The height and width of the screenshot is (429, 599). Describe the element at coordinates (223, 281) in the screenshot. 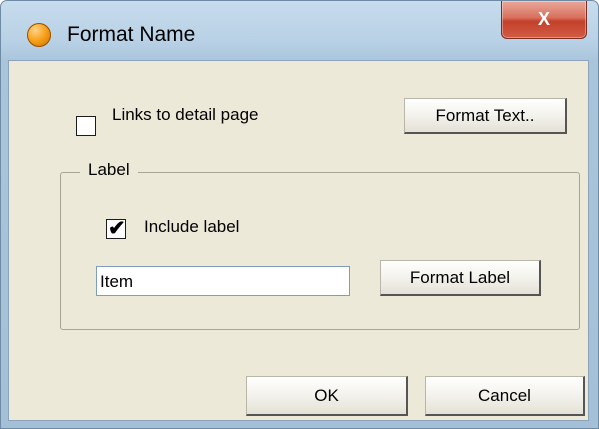

I see `label-text-input: Item` at that location.